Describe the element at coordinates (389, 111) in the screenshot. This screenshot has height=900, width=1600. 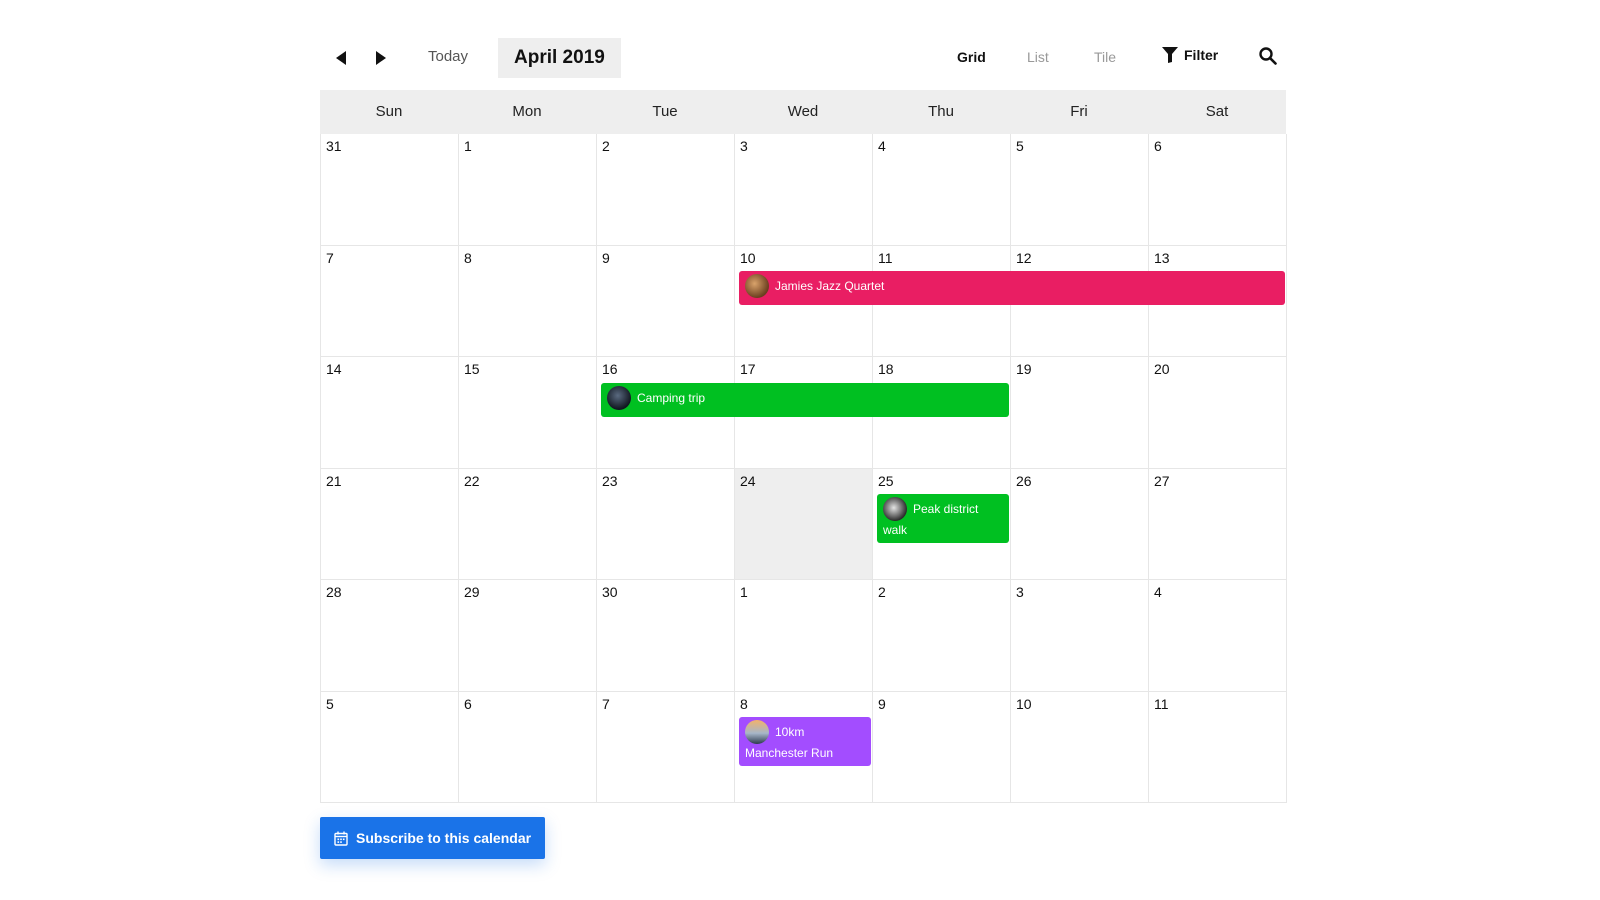
I see `weekday-sun: Sun` at that location.